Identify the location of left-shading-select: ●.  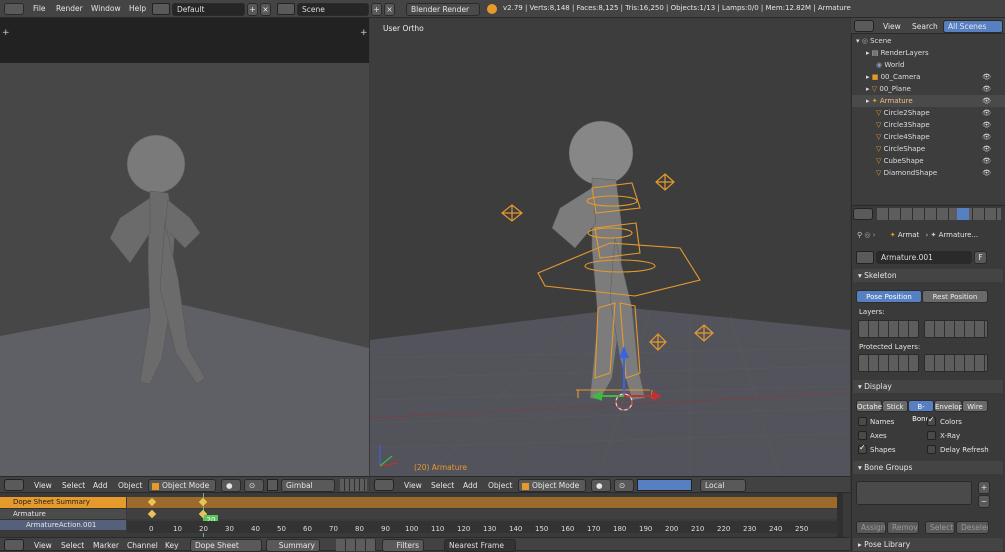
(231, 485).